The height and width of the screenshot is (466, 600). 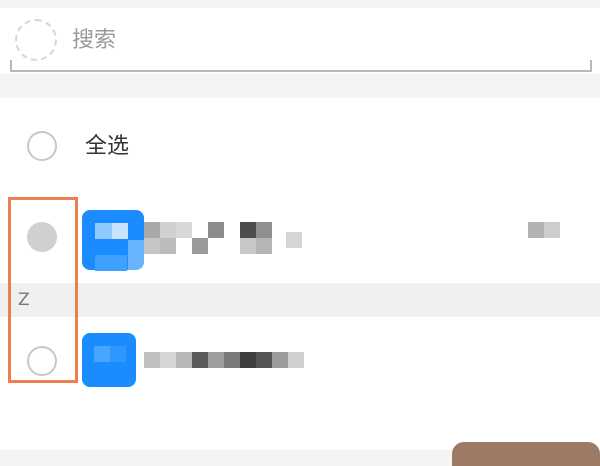 I want to click on search-underline, so click(x=301, y=66).